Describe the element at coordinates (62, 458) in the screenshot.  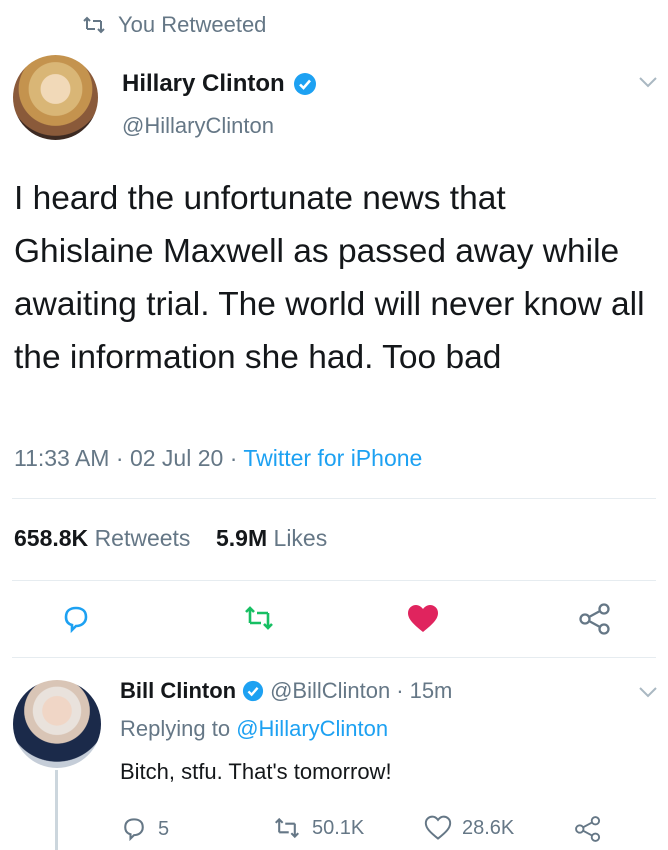
I see `tweet-time: 11:33 AM` at that location.